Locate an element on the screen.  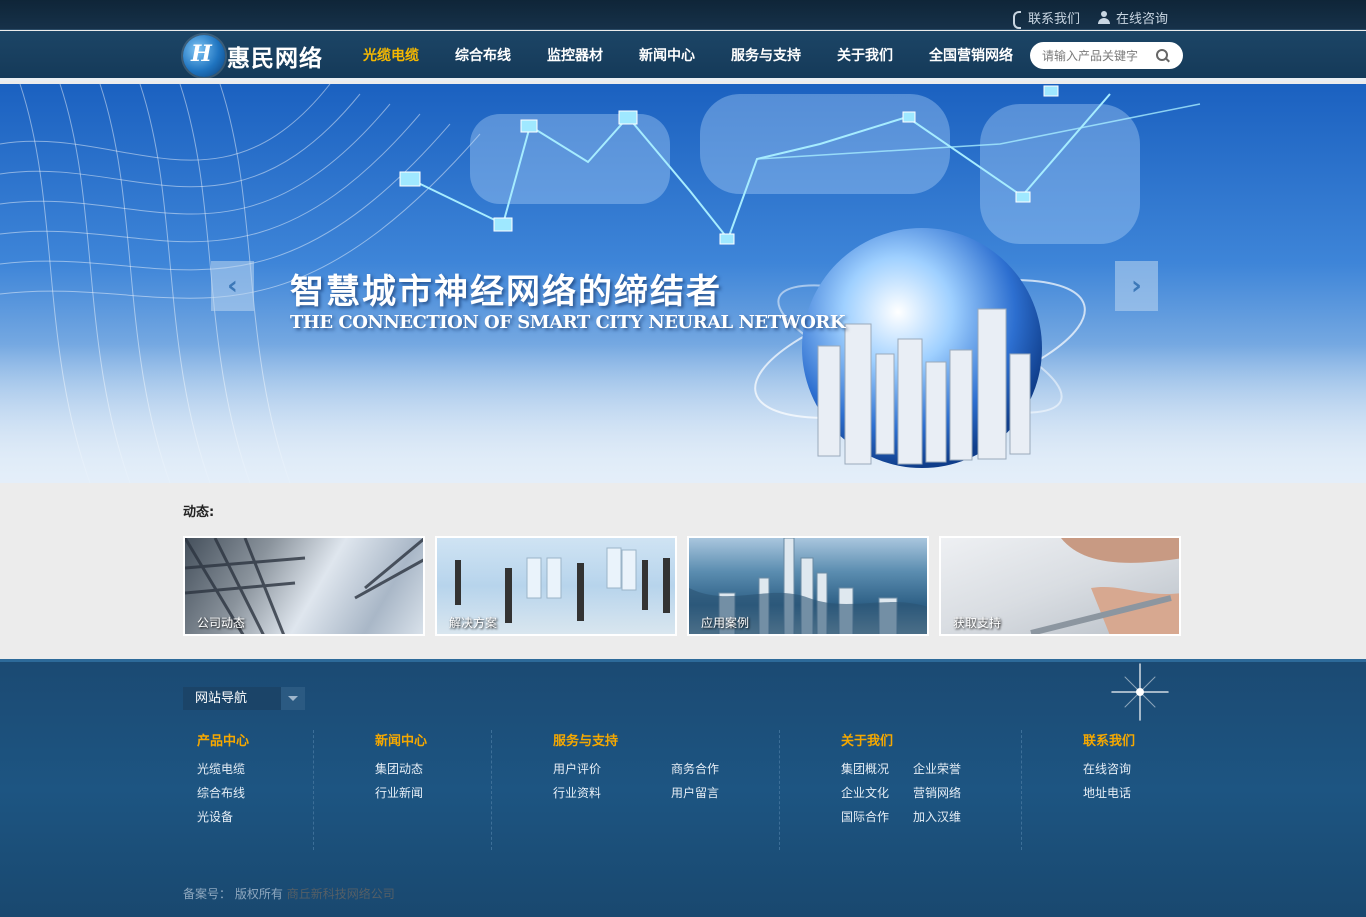
banner-title: 智慧城市神经网络的缔结者 is located at coordinates (506, 292).